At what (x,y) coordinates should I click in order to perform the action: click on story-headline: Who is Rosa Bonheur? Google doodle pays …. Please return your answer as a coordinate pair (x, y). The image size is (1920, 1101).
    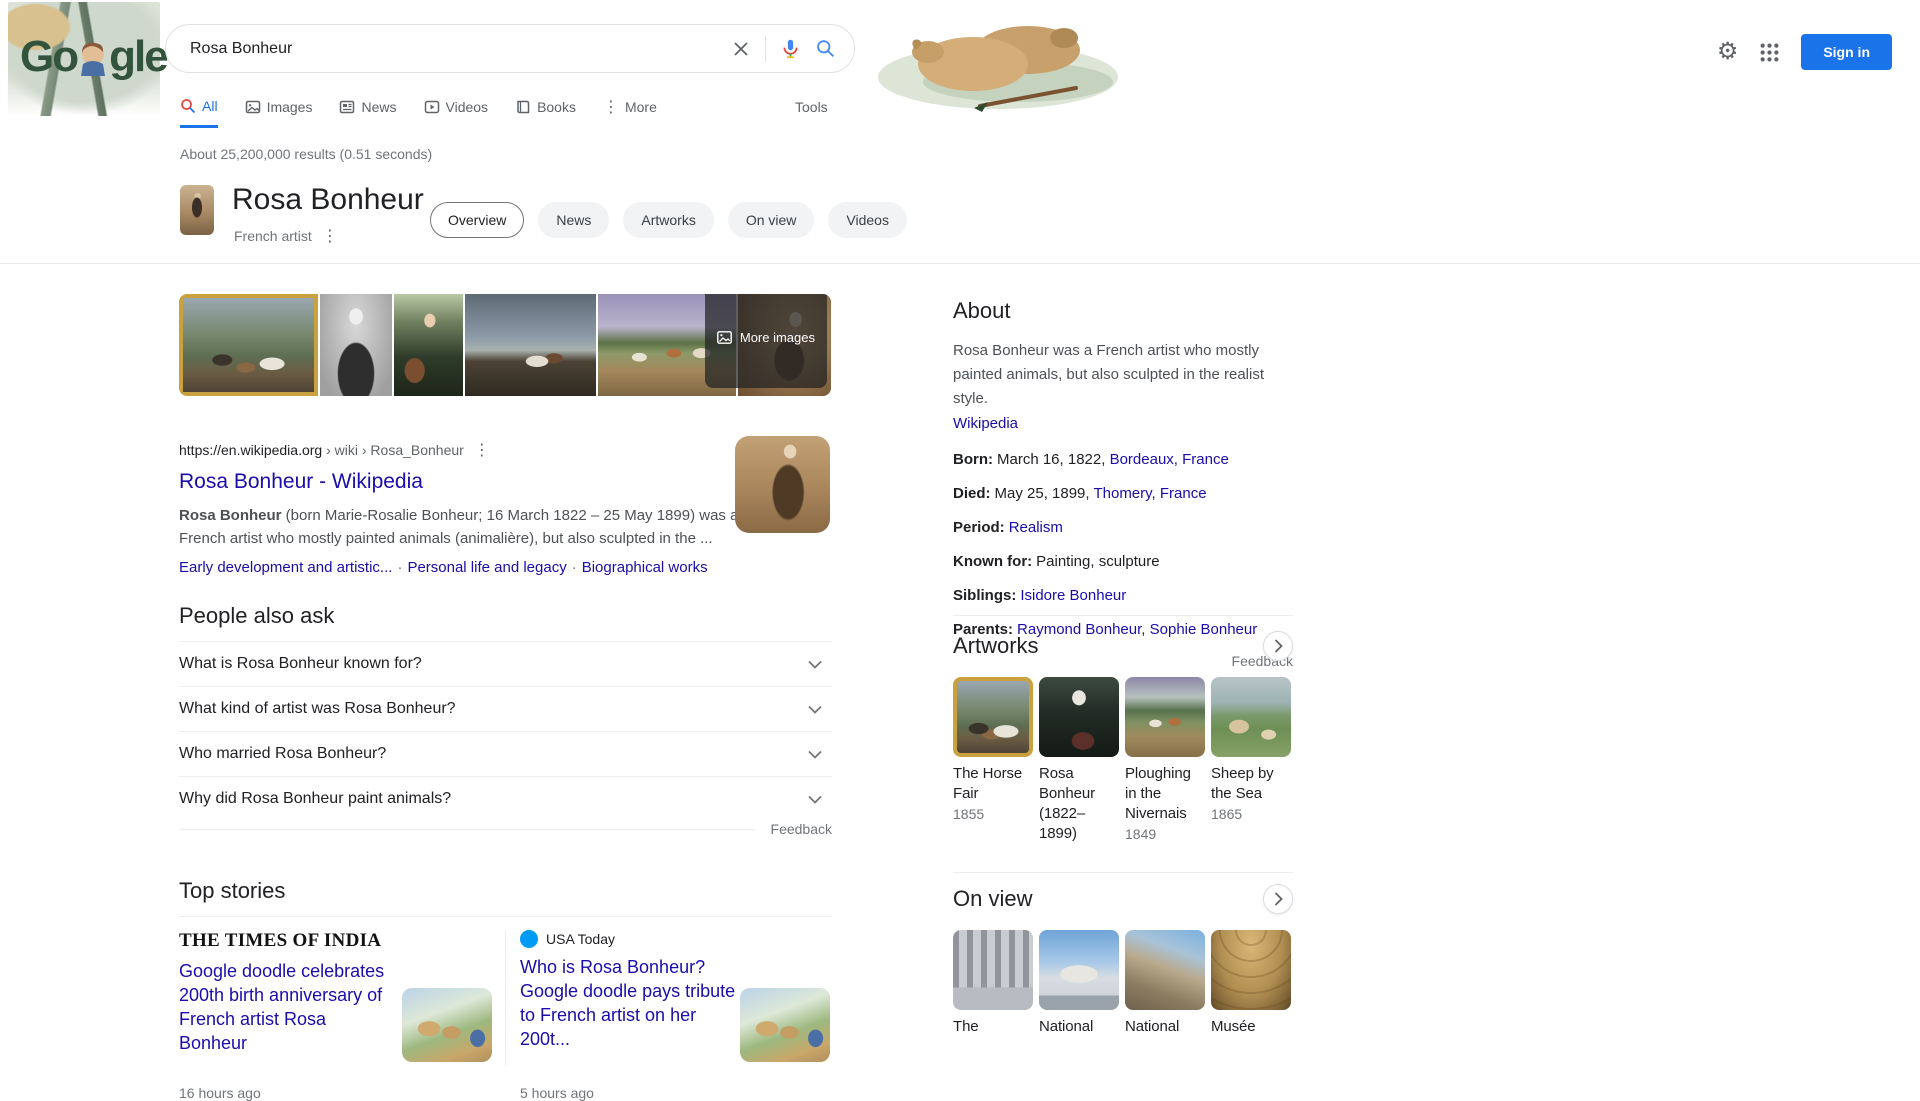
    Looking at the image, I should click on (630, 1003).